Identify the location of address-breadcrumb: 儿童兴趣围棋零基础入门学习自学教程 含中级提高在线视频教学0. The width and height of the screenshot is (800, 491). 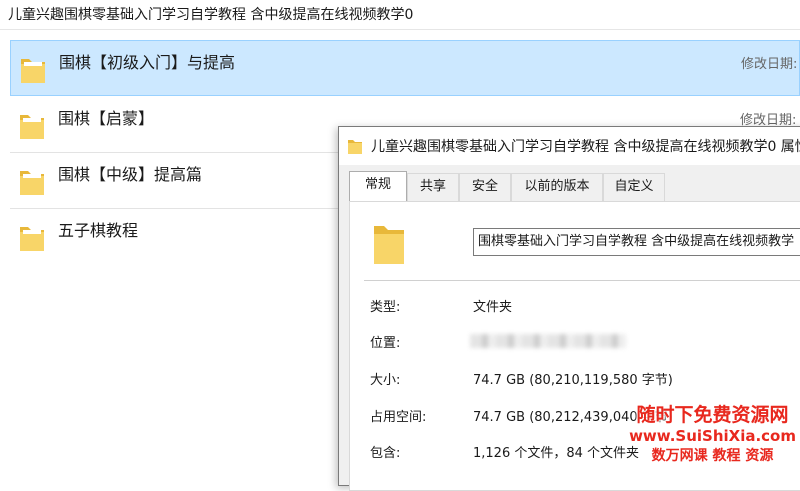
(400, 15).